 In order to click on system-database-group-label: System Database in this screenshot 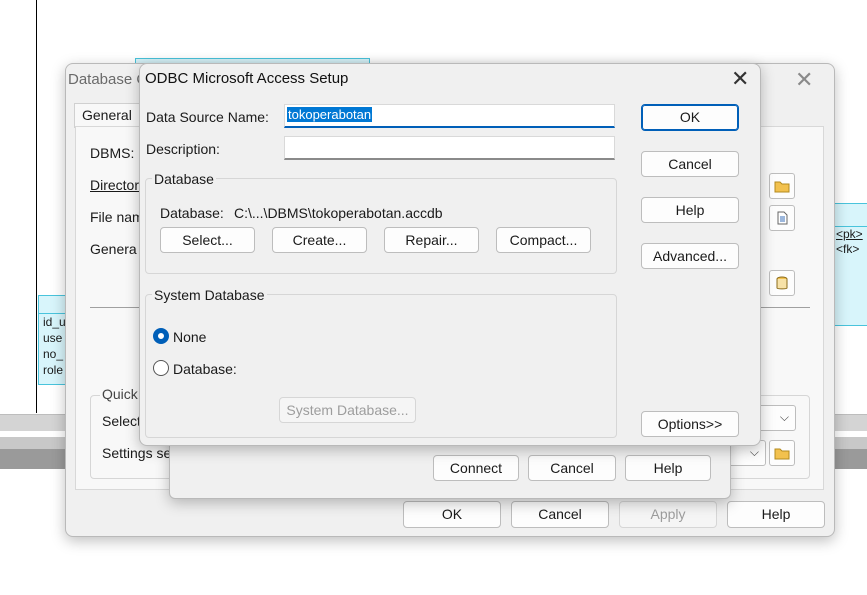, I will do `click(209, 295)`.